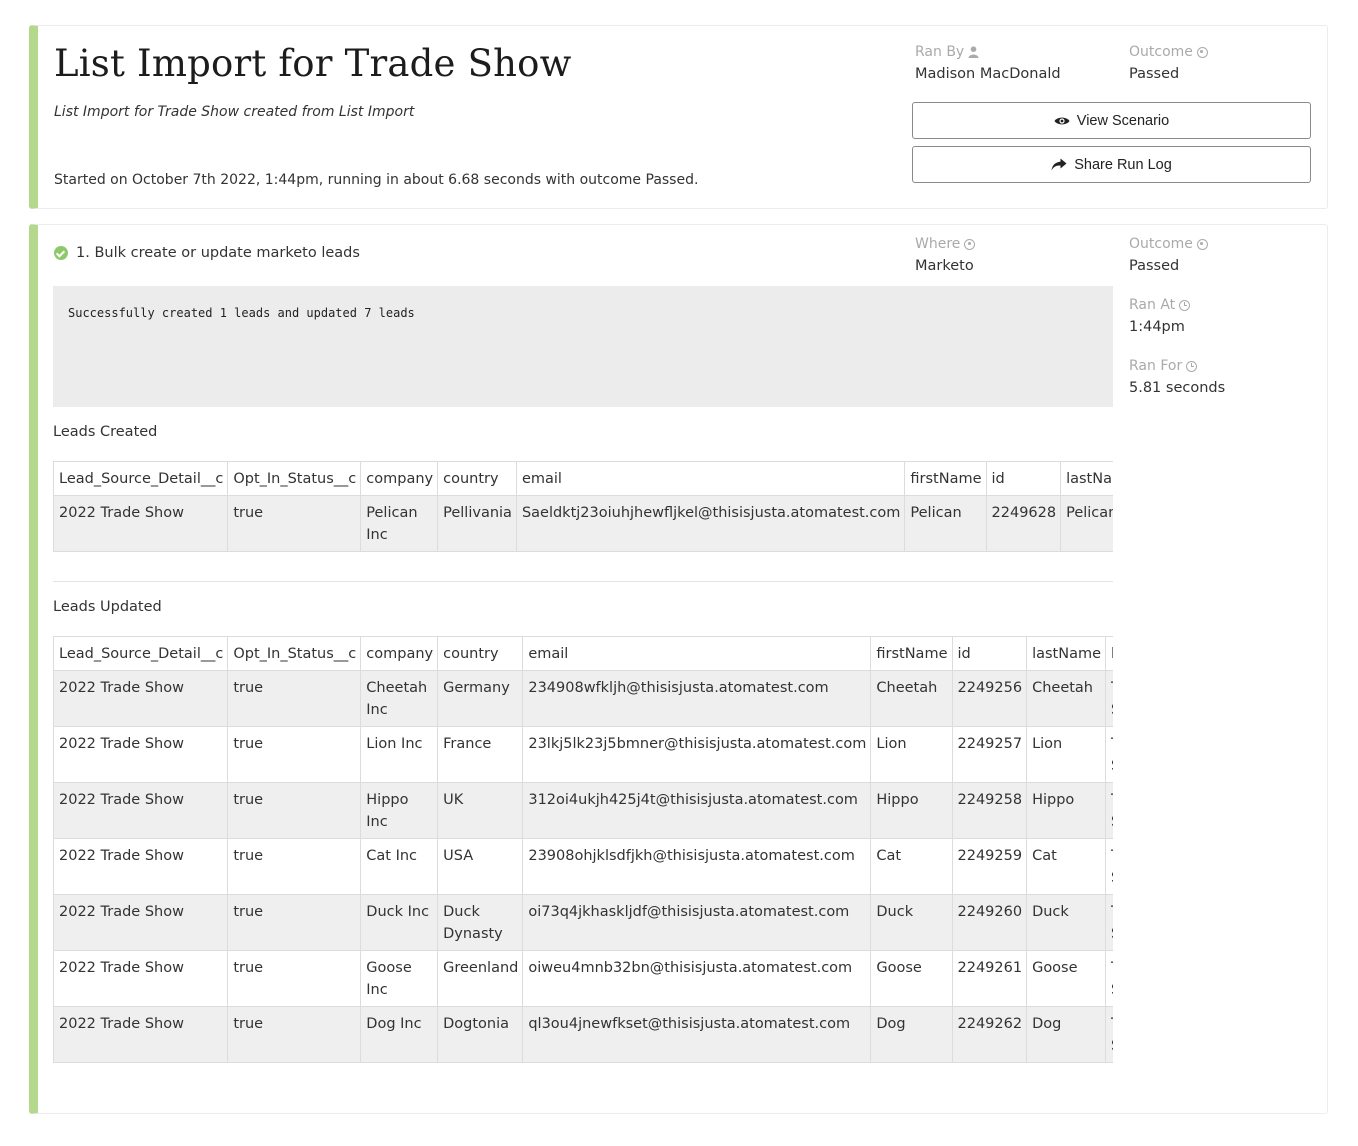 This screenshot has height=1146, width=1358. Describe the element at coordinates (61, 253) in the screenshot. I see `check-circle-icon` at that location.